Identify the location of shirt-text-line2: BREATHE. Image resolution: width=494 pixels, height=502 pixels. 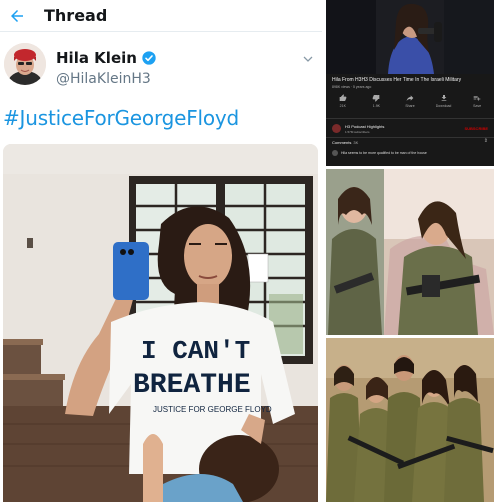
(192, 385).